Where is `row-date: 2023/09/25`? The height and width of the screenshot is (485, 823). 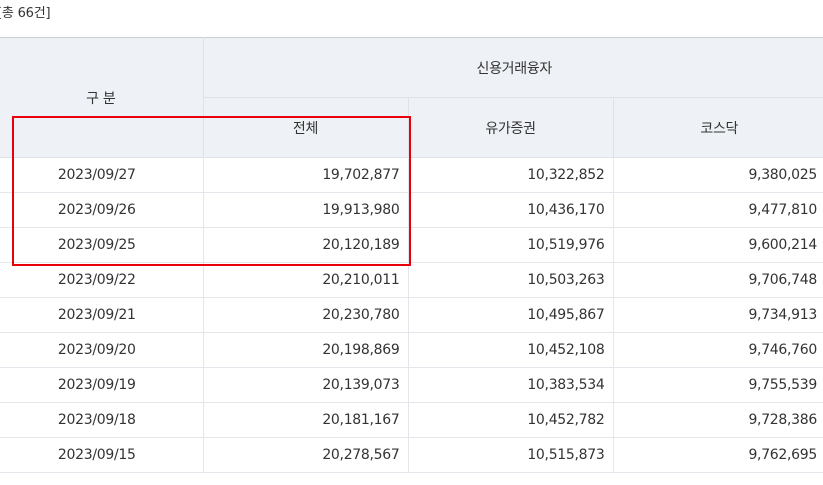
row-date: 2023/09/25 is located at coordinates (102, 245).